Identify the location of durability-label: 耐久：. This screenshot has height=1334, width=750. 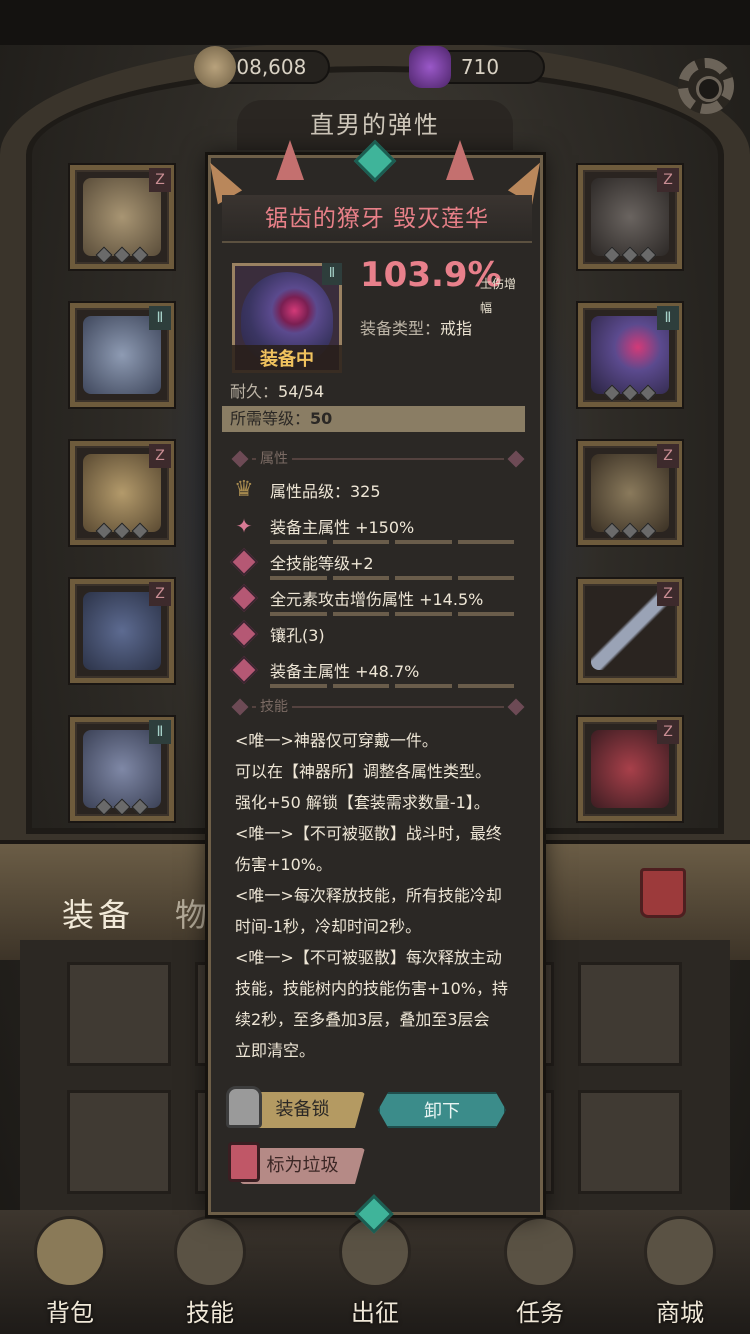
(254, 391).